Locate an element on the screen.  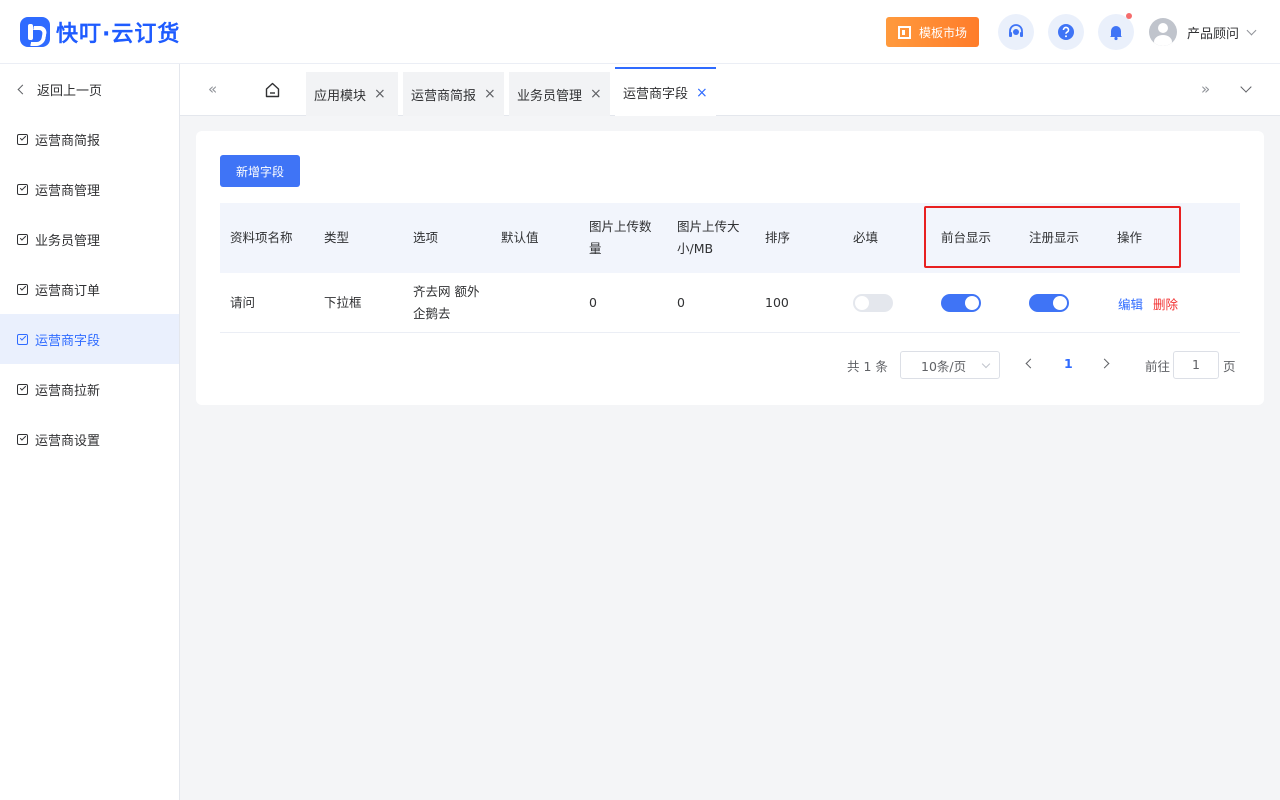
tab-salesman-management: 业务员管理 × is located at coordinates (559, 94).